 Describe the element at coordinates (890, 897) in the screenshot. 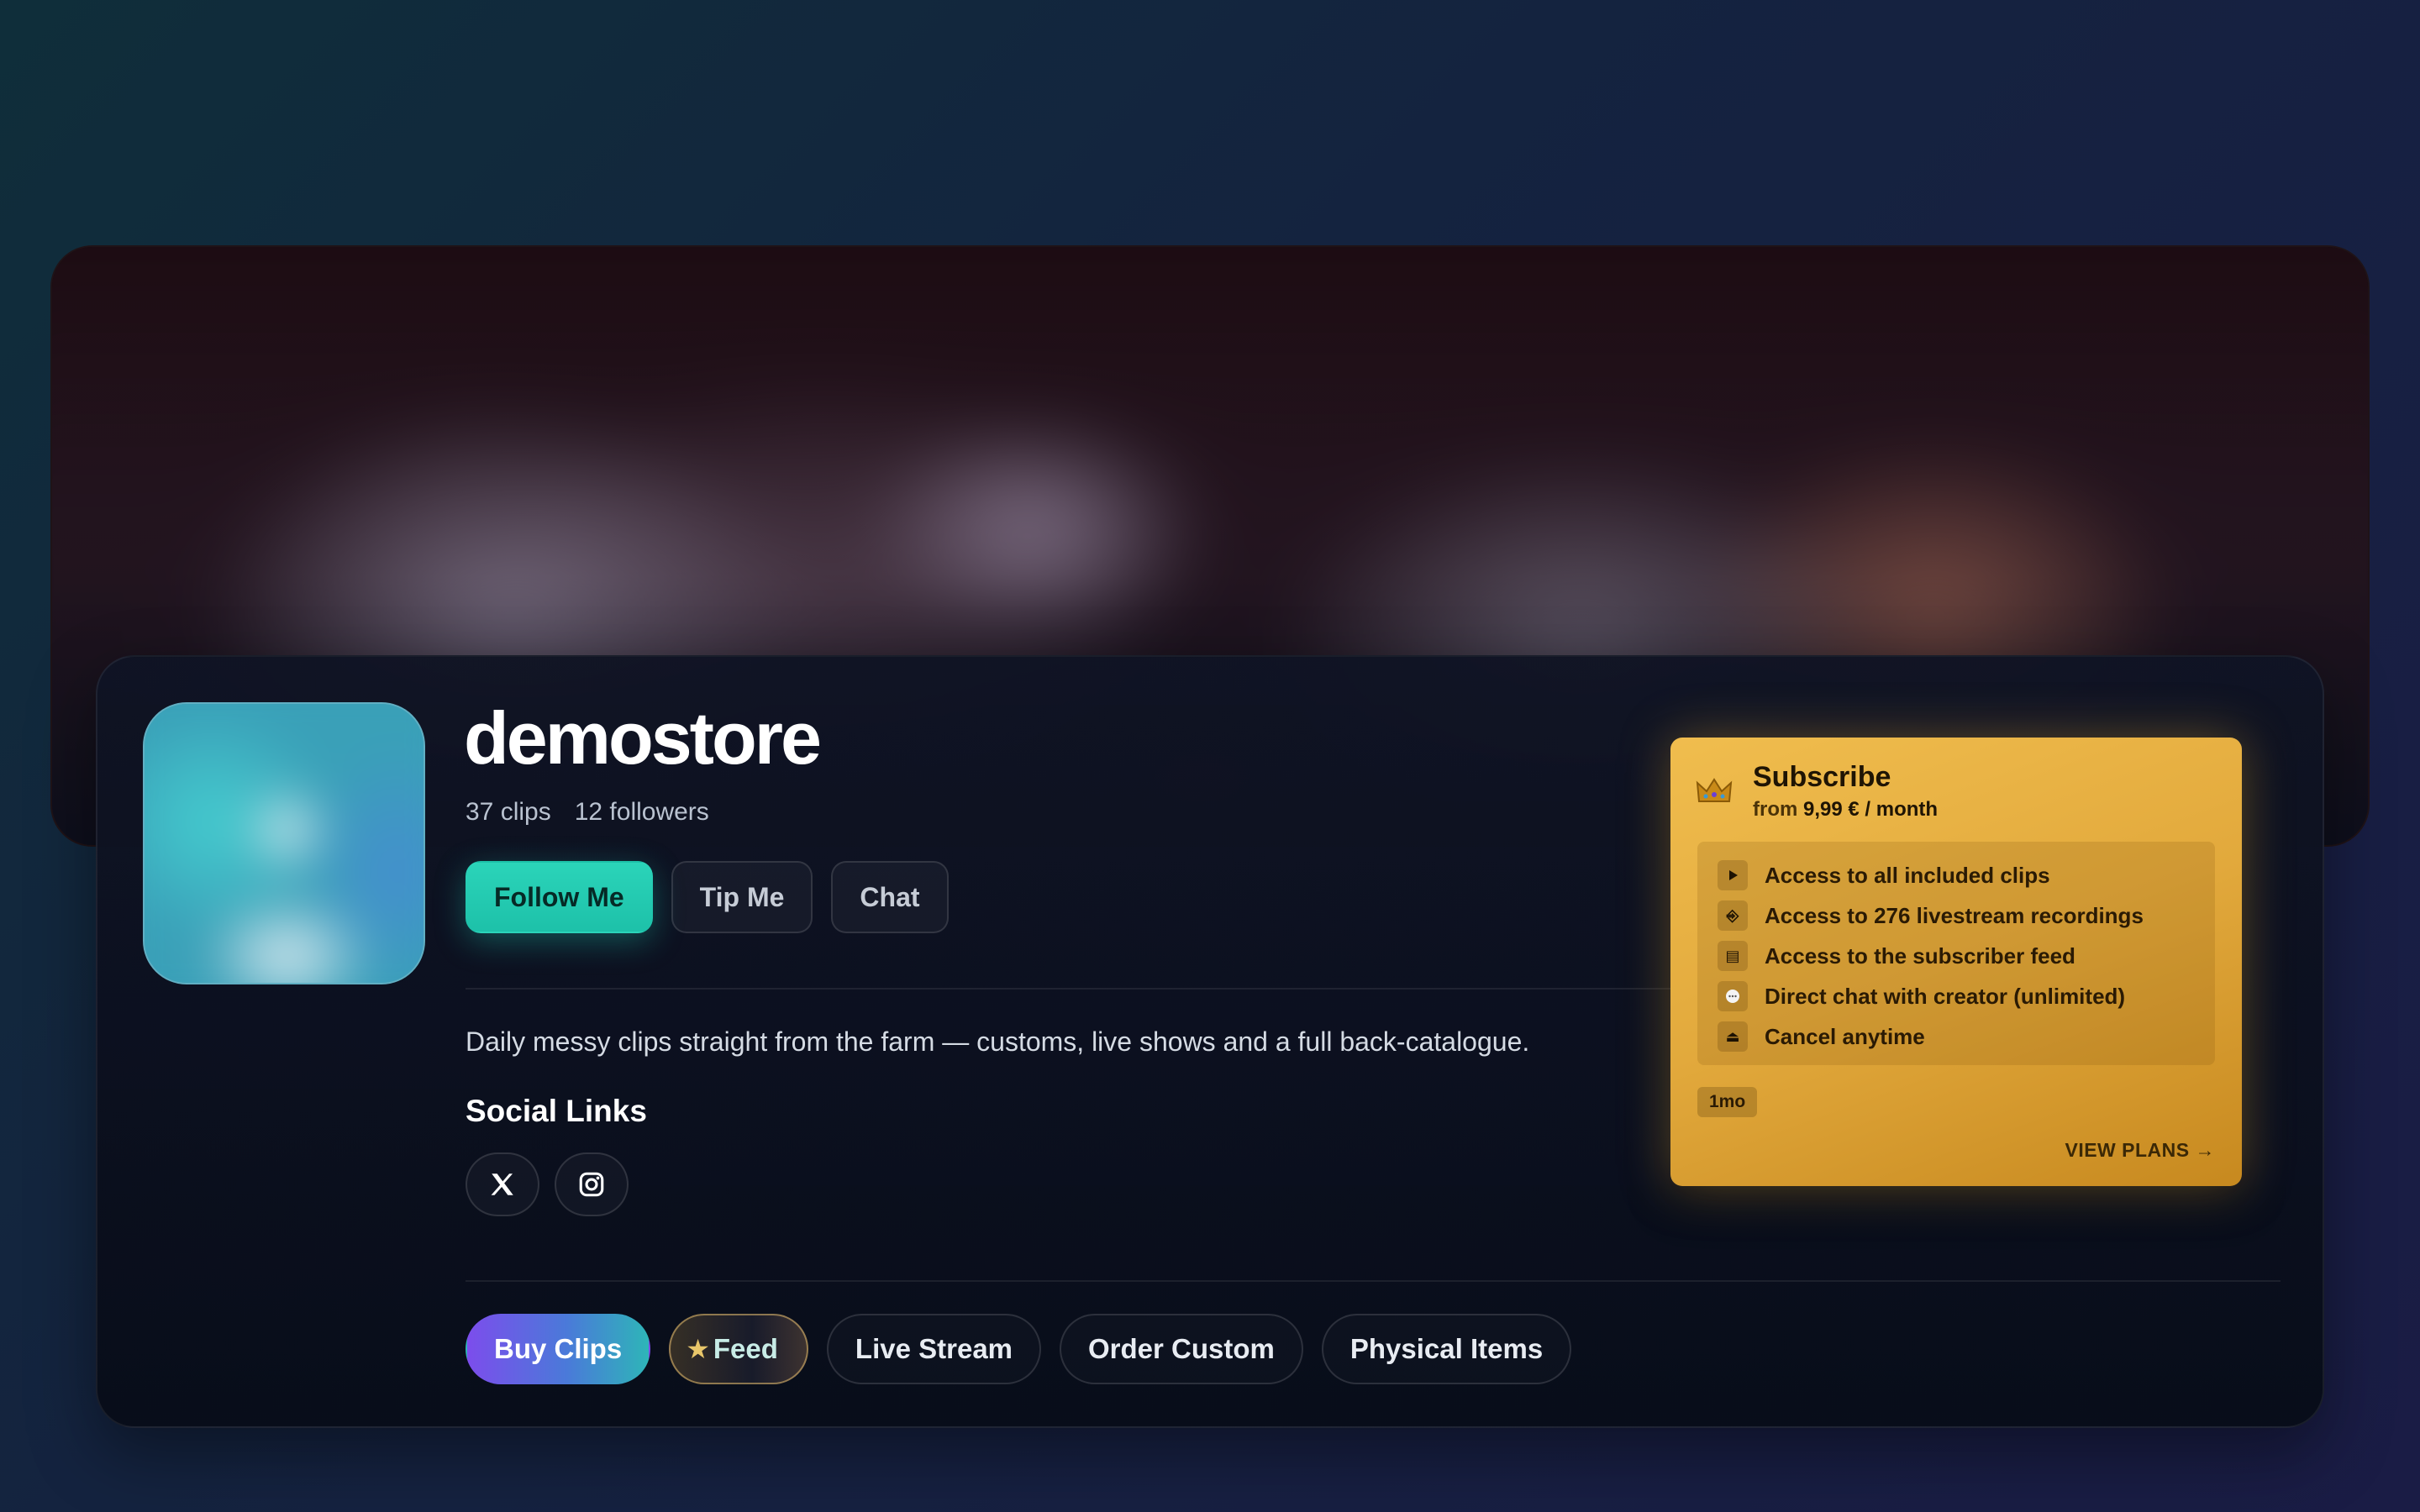

I see `chat-button: Chat` at that location.